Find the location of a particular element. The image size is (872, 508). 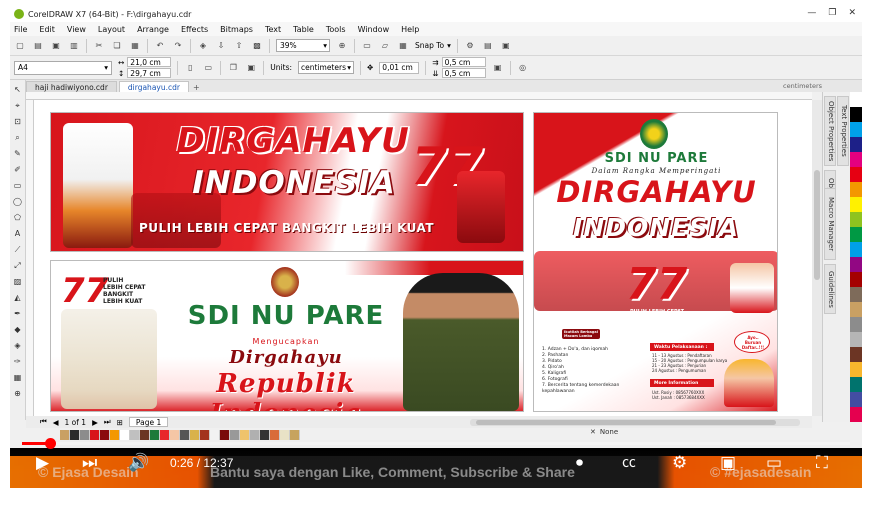

vertical-ruler is located at coordinates (30, 258).